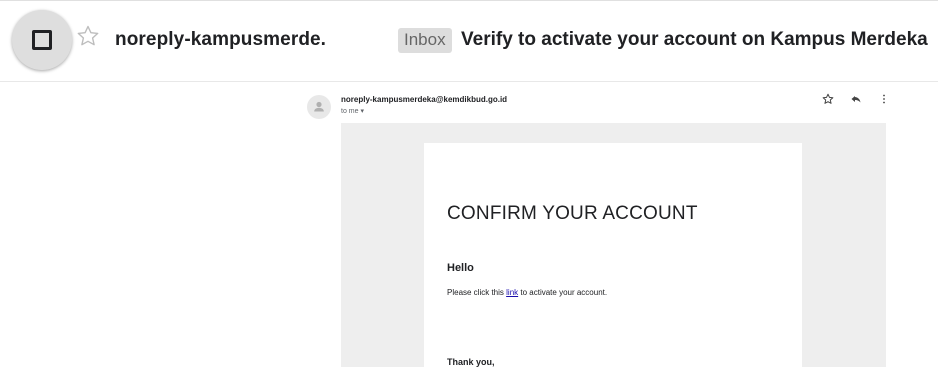 The image size is (938, 367). I want to click on recipient-dropdown: to me ▾, so click(352, 111).